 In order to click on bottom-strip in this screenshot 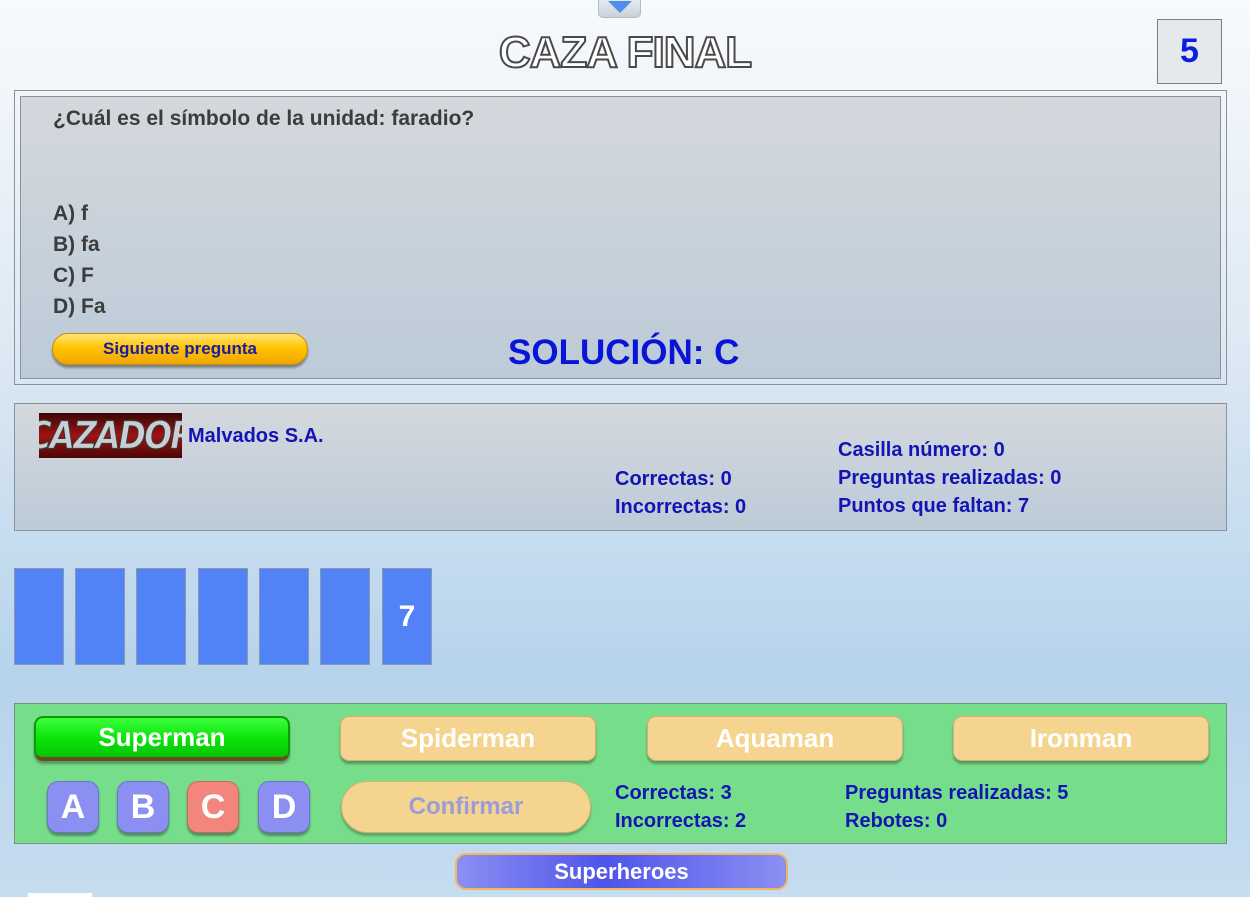, I will do `click(60, 895)`.